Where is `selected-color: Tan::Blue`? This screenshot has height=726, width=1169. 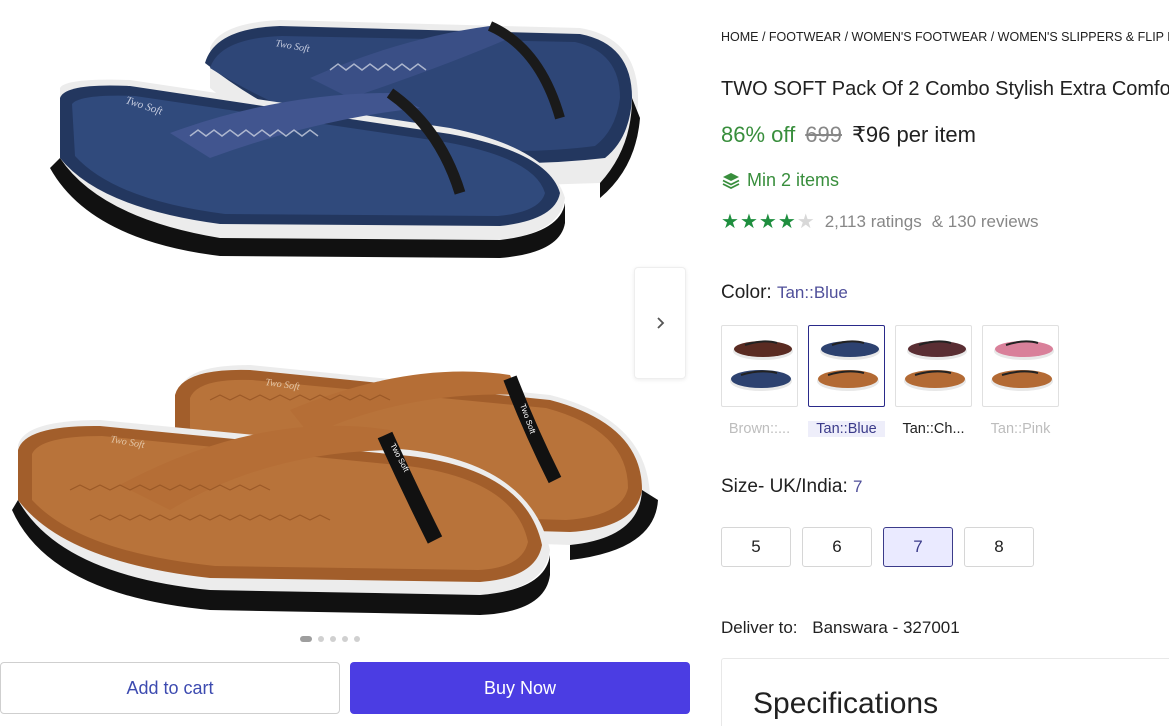
selected-color: Tan::Blue is located at coordinates (812, 292).